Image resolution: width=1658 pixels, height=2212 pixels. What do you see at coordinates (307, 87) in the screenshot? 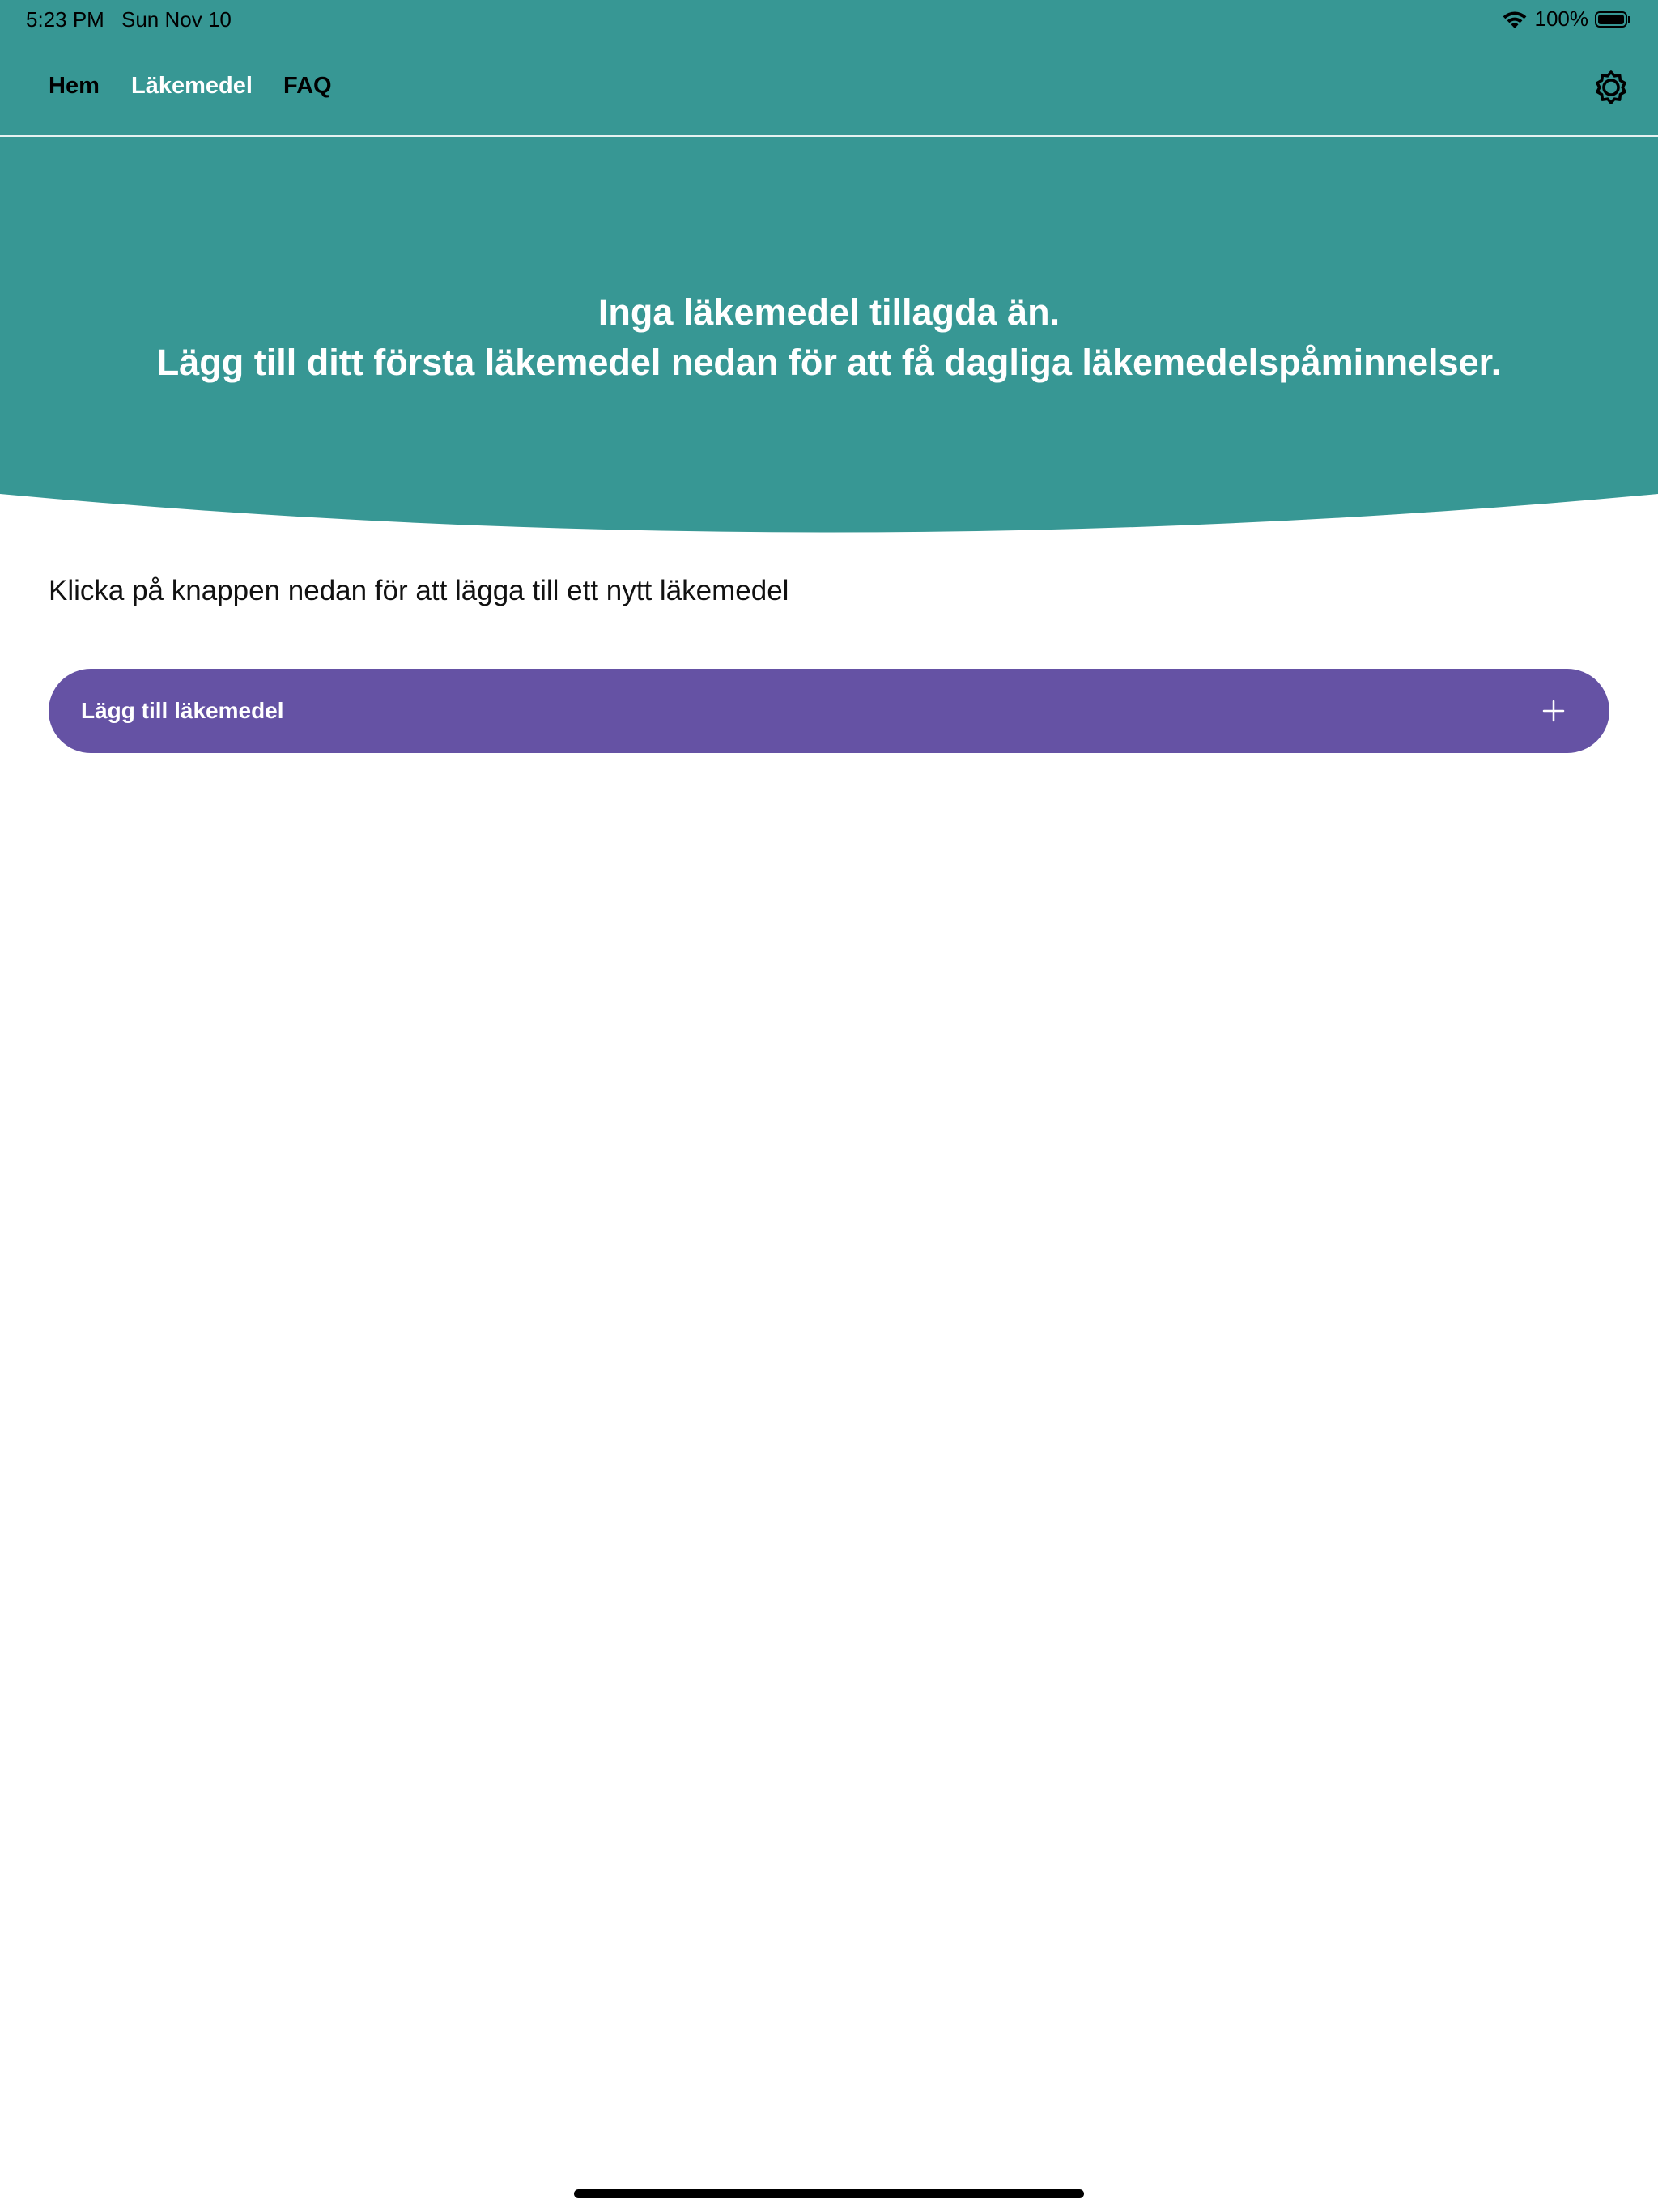
I see `tab-faq: FAQ` at bounding box center [307, 87].